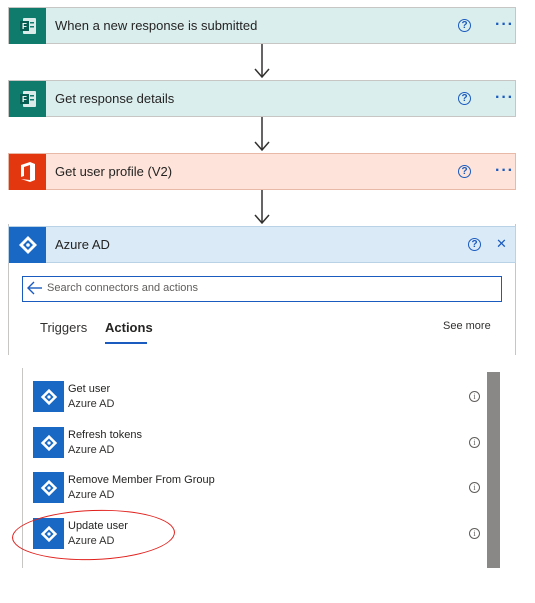 This screenshot has width=535, height=603. What do you see at coordinates (260, 447) in the screenshot?
I see `action-item-refresh-tokens: Refresh tokens Azure AD i` at bounding box center [260, 447].